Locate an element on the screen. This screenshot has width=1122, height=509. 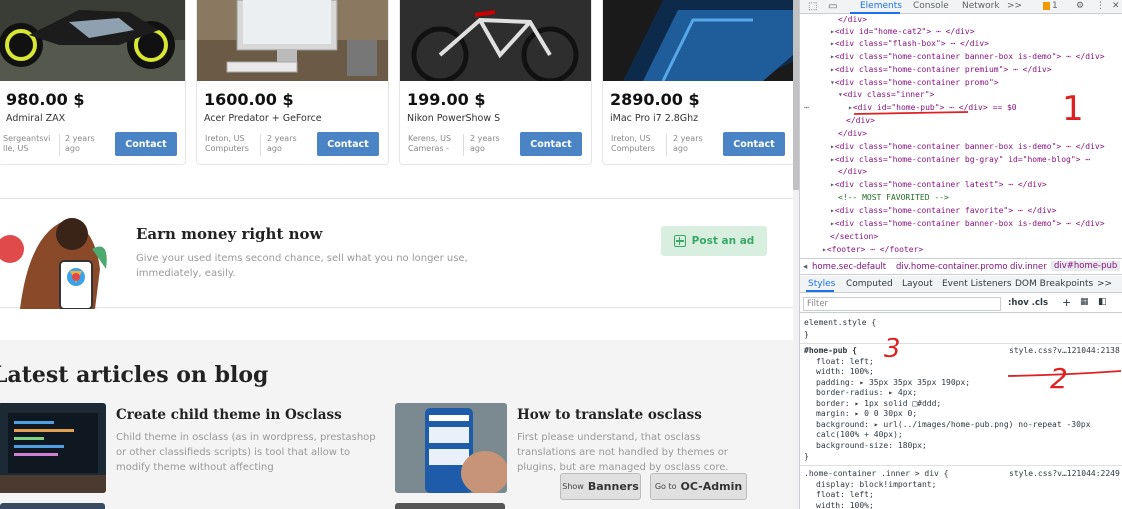
oc-admin-big: OC-Admin is located at coordinates (711, 486).